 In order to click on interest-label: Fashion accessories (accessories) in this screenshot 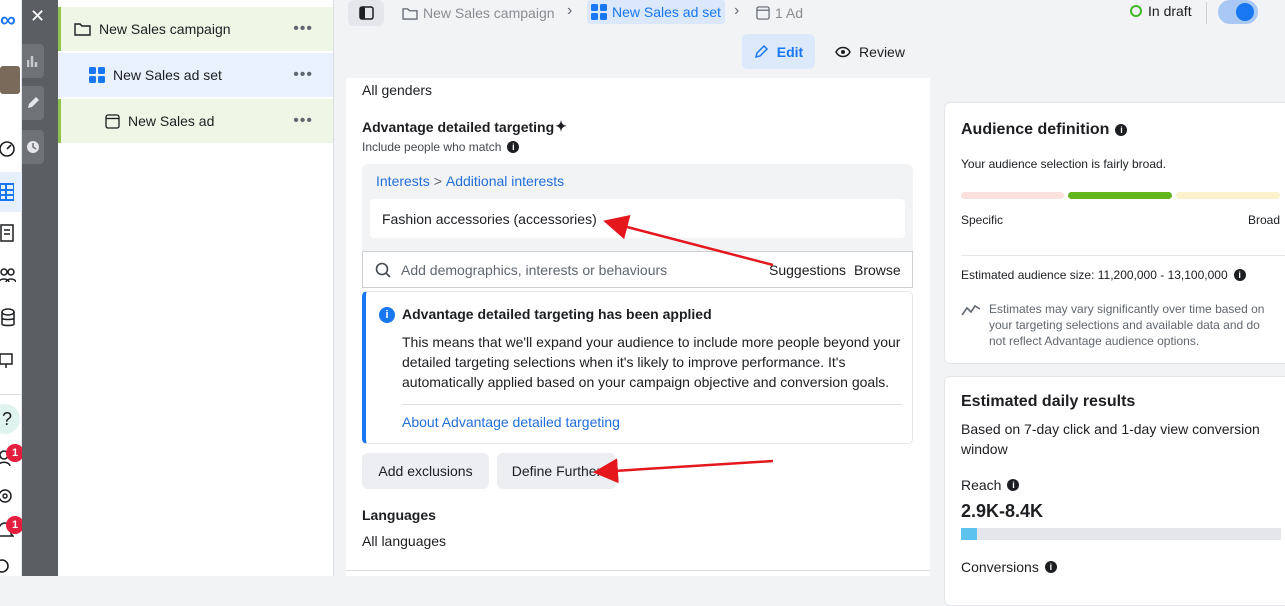, I will do `click(489, 218)`.